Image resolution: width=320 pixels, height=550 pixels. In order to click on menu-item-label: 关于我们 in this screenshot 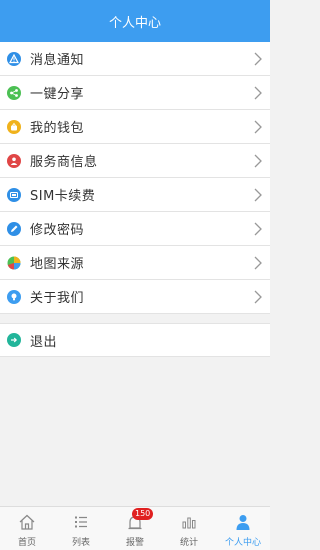, I will do `click(57, 298)`.